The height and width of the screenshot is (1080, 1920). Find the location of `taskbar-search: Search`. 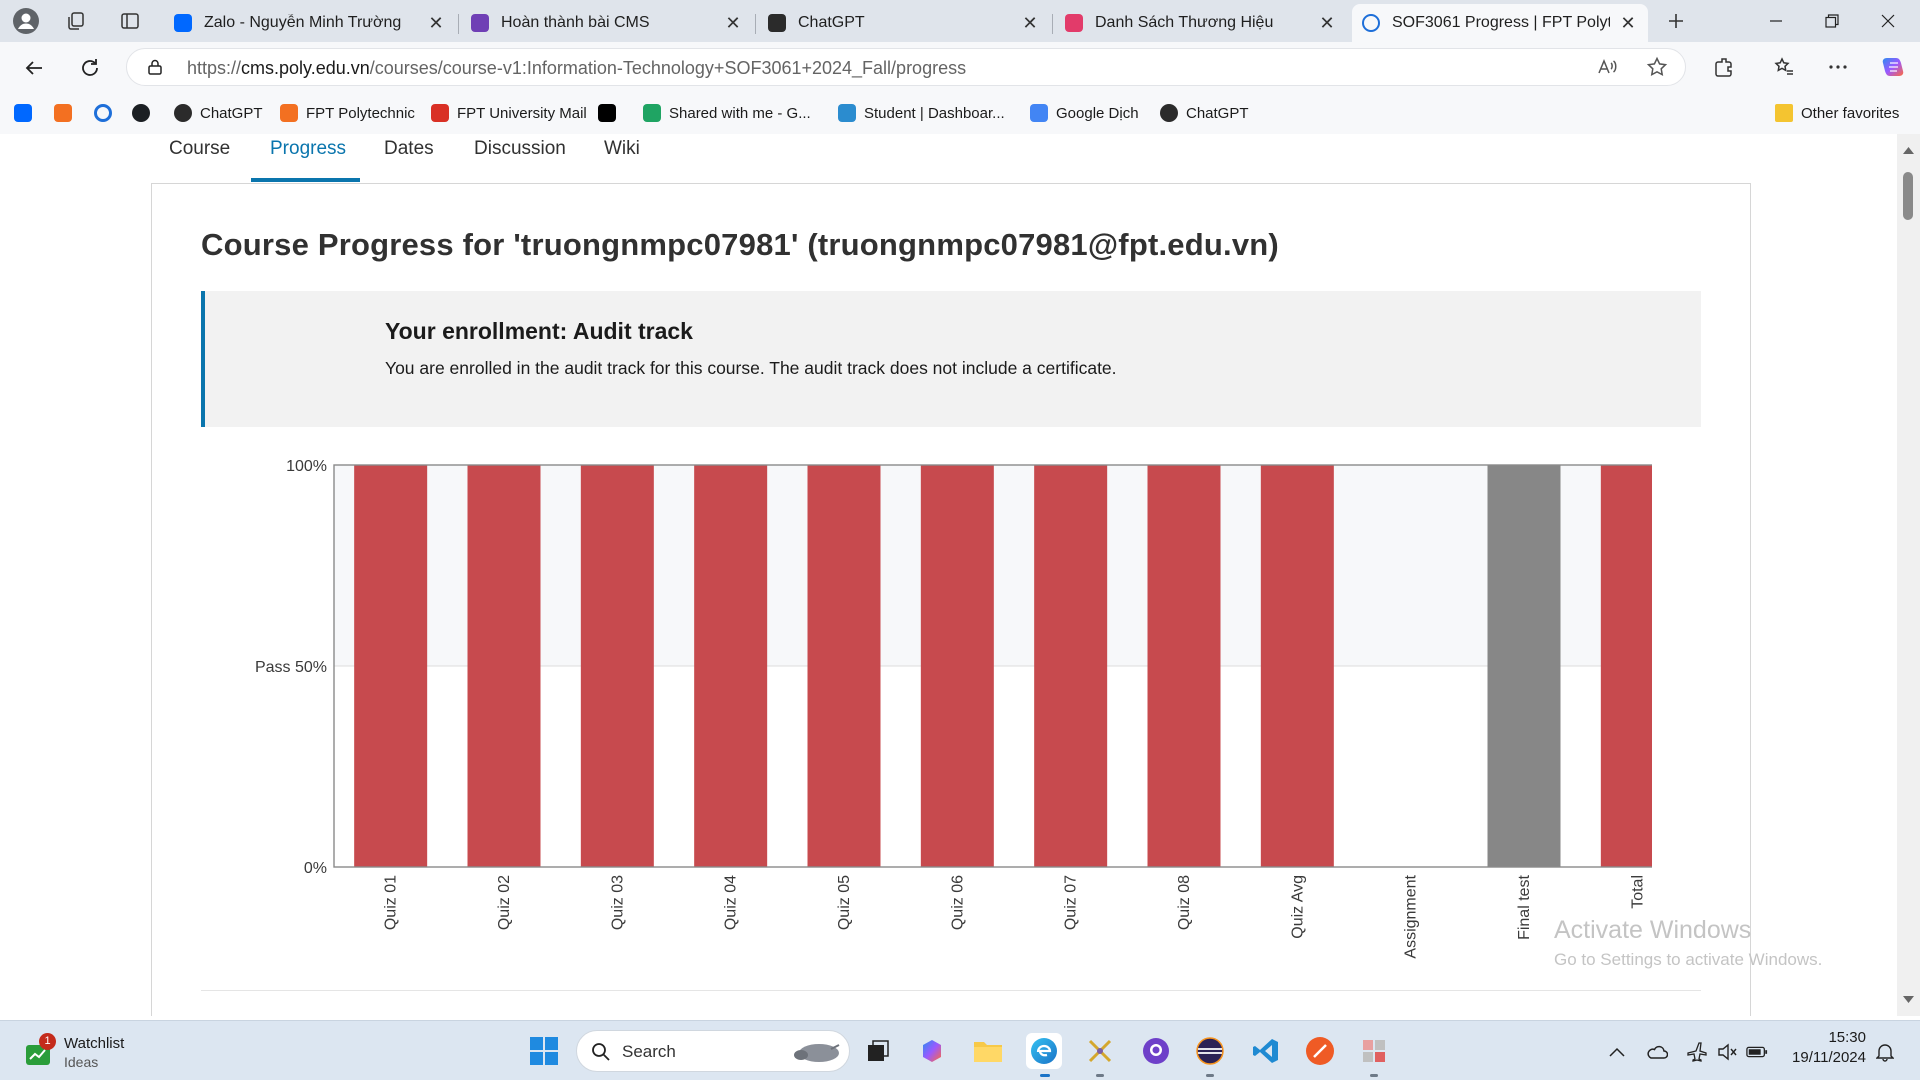

taskbar-search: Search is located at coordinates (713, 1051).